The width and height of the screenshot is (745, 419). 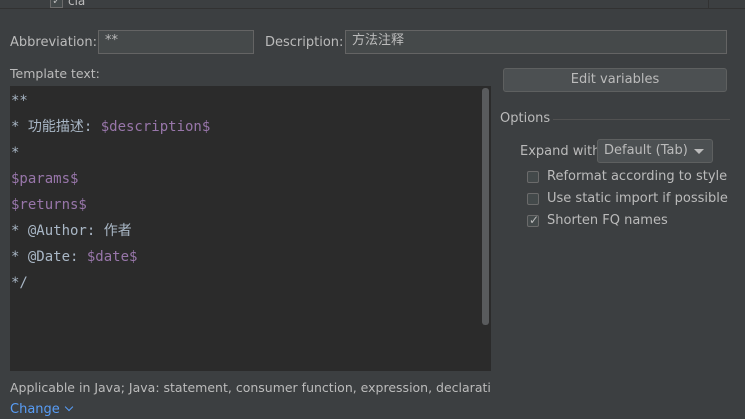 What do you see at coordinates (525, 118) in the screenshot?
I see `options-section-title: Options` at bounding box center [525, 118].